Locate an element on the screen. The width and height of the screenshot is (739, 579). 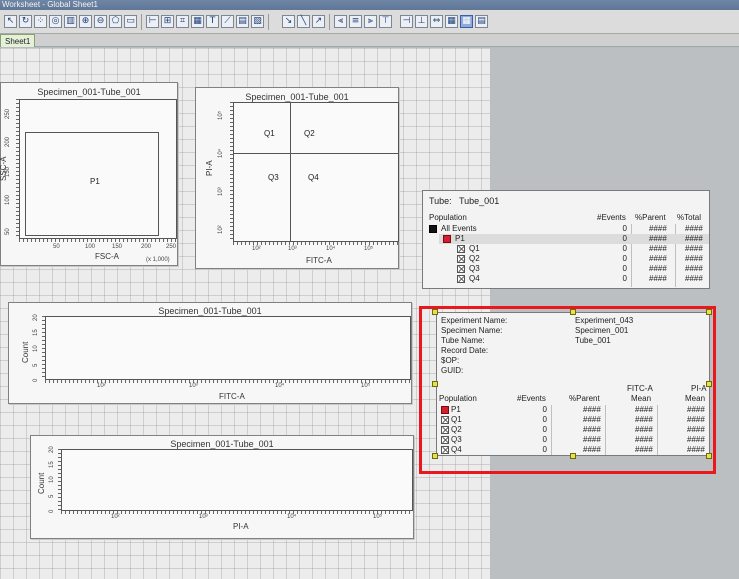
hierarchy-header: Population #Events %Parent %Total is located at coordinates (567, 218).